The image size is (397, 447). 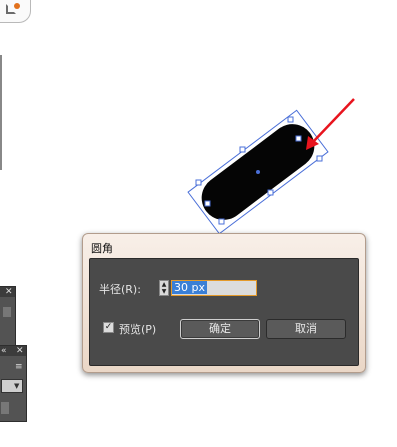 What do you see at coordinates (7, 312) in the screenshot?
I see `panel-toggle` at bounding box center [7, 312].